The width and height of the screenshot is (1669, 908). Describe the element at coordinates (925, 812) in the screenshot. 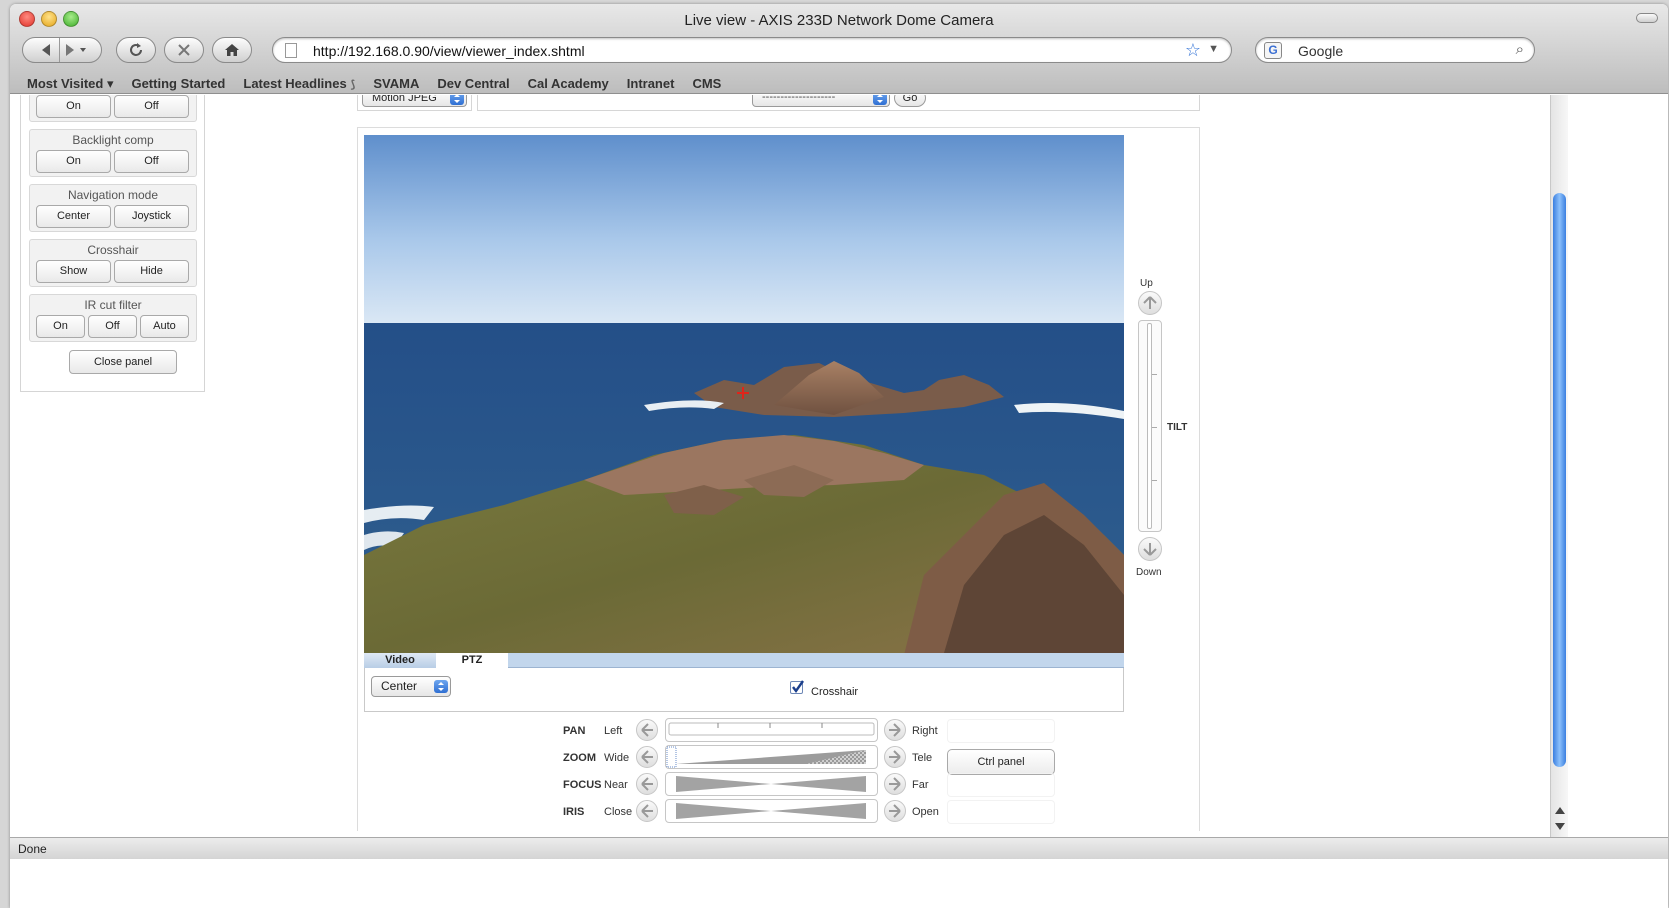

I see `iris-open-label: Open` at that location.